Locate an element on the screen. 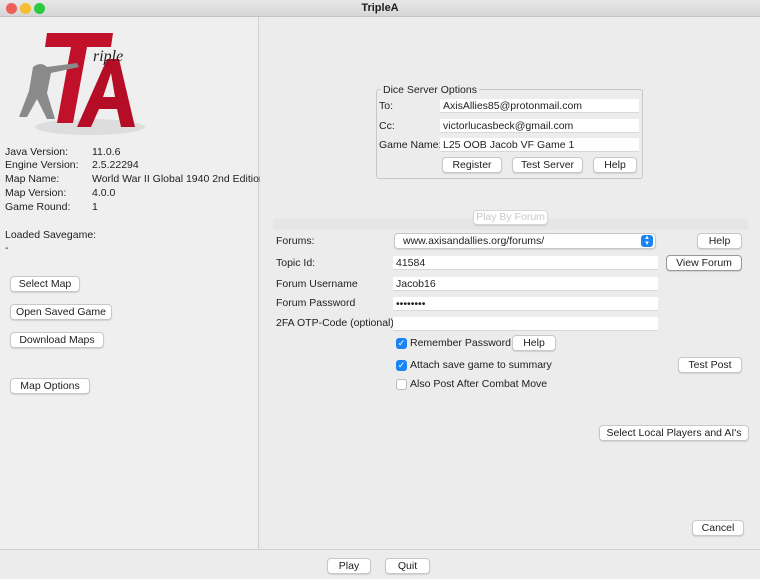 The width and height of the screenshot is (760, 579). maximize-icon is located at coordinates (39, 8).